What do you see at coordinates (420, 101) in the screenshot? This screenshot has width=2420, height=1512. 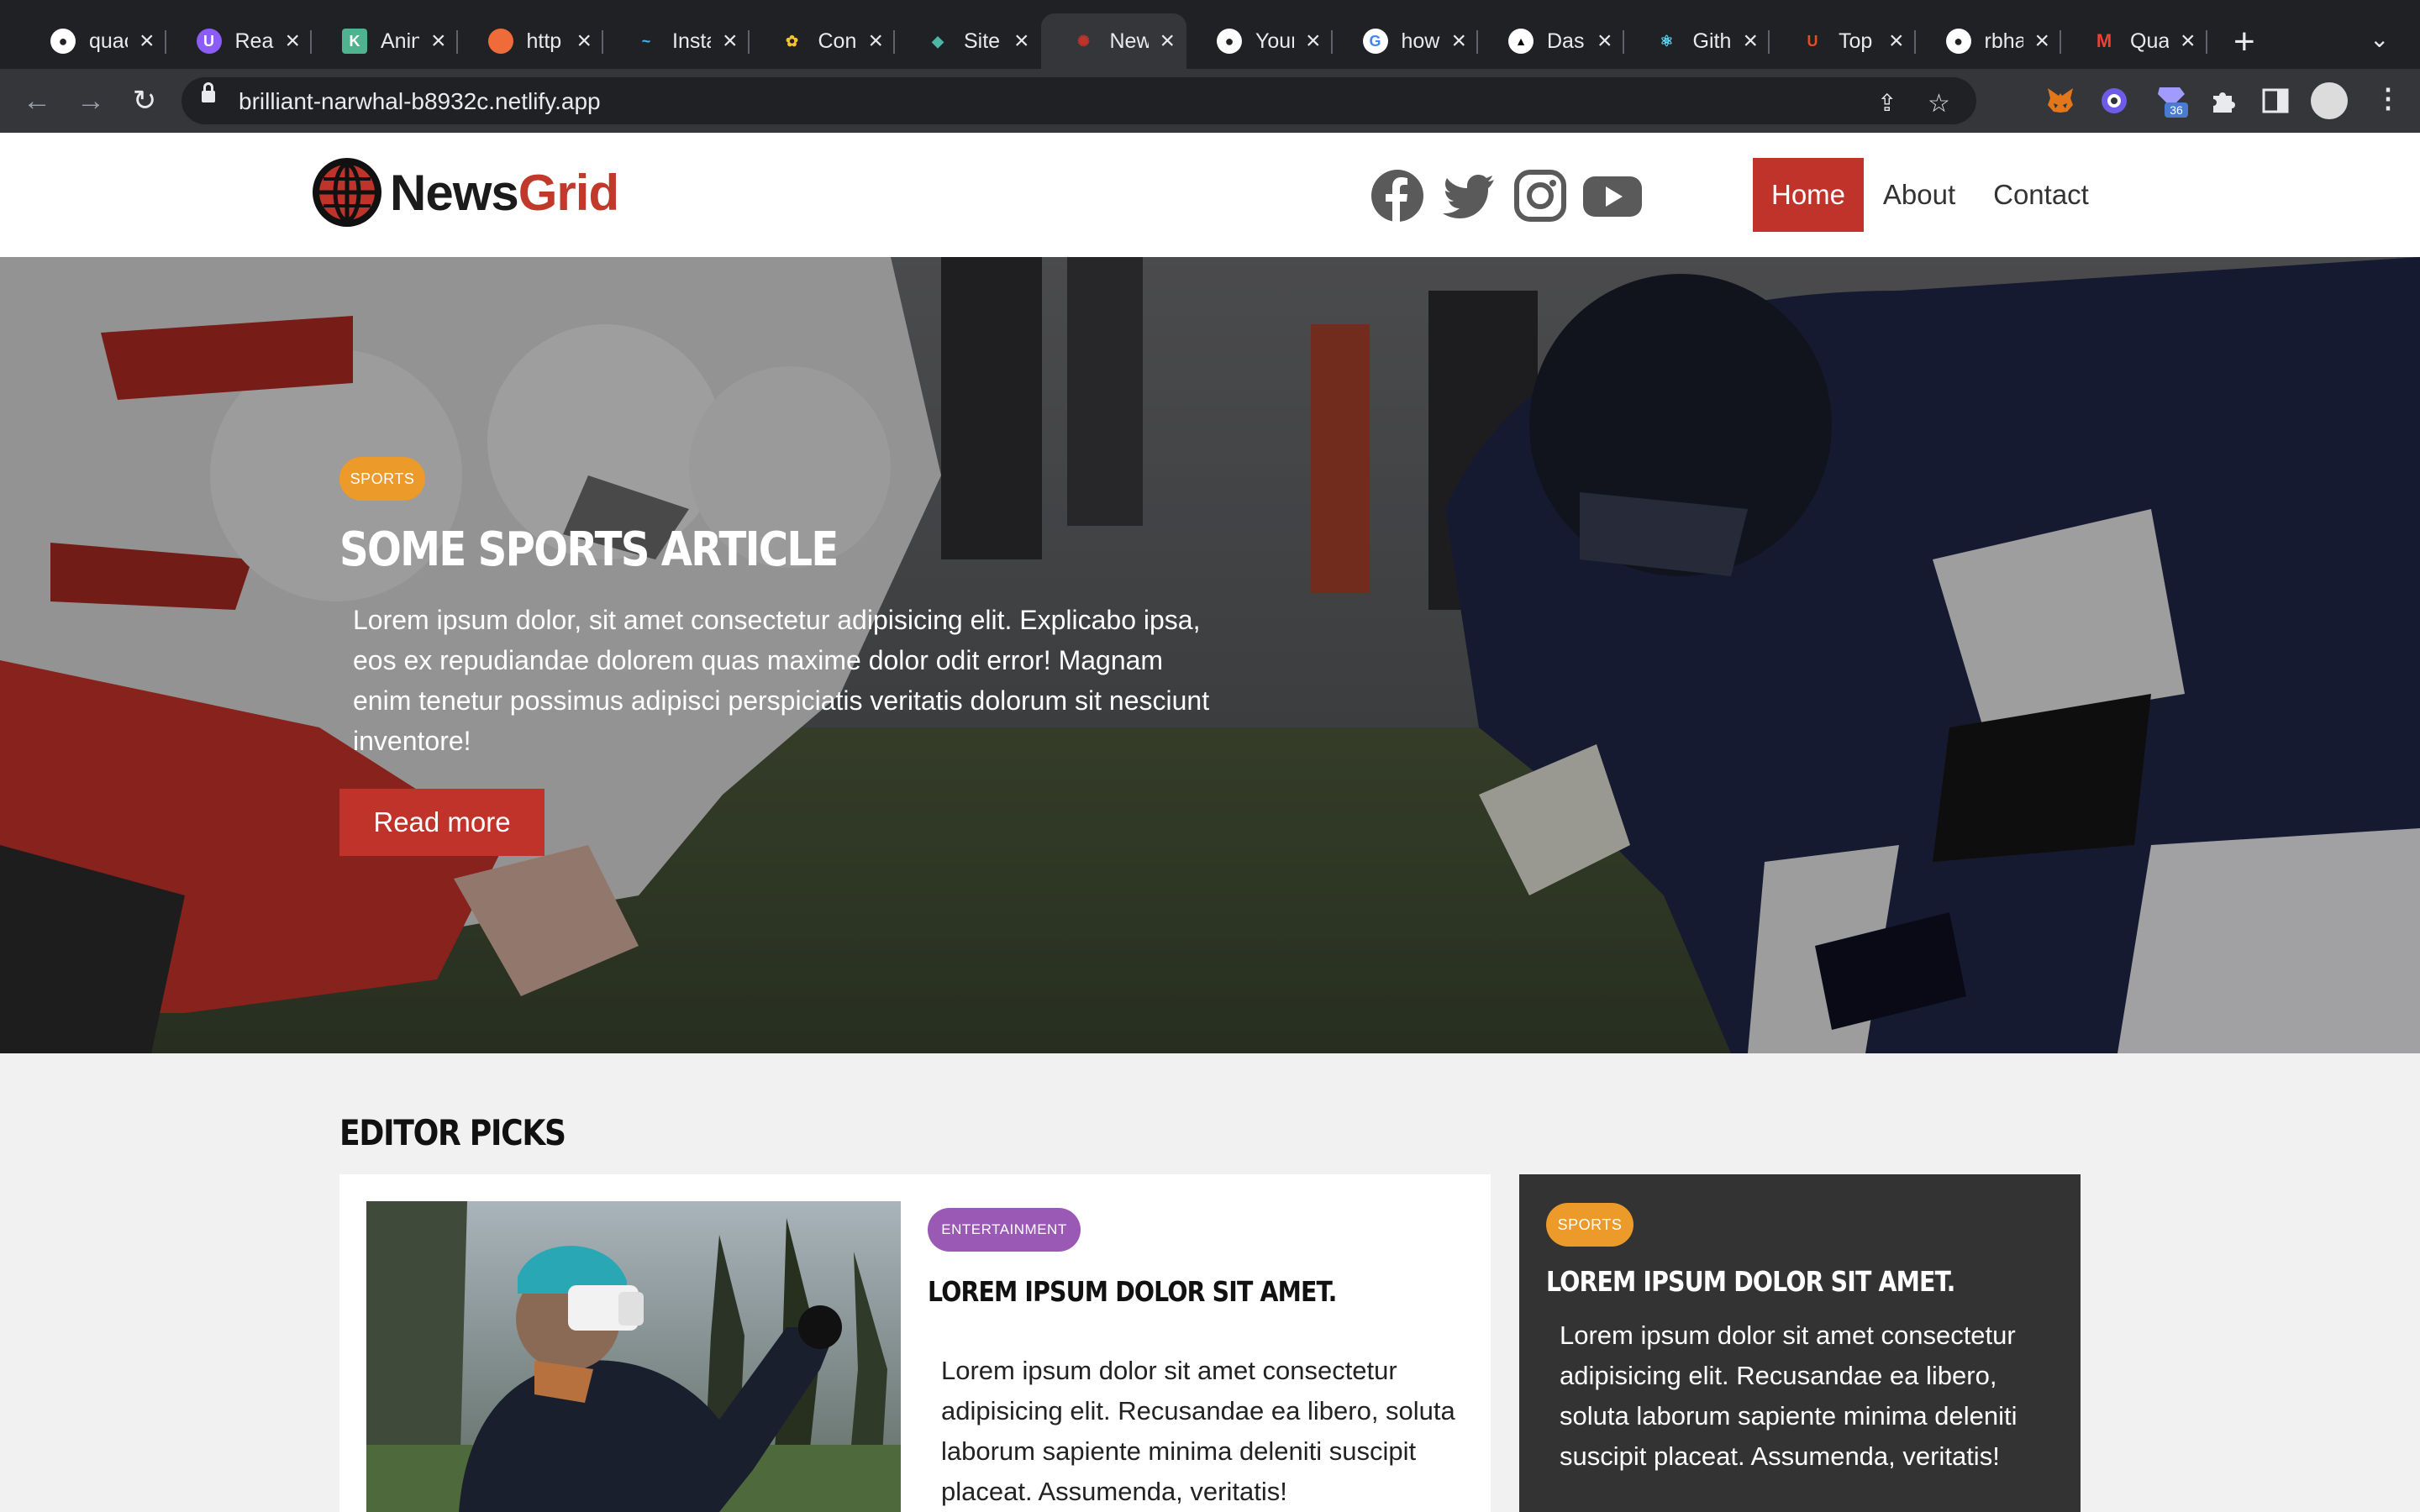 I see `url-text: brilliant-narwhal-b8932c.netlify.app` at bounding box center [420, 101].